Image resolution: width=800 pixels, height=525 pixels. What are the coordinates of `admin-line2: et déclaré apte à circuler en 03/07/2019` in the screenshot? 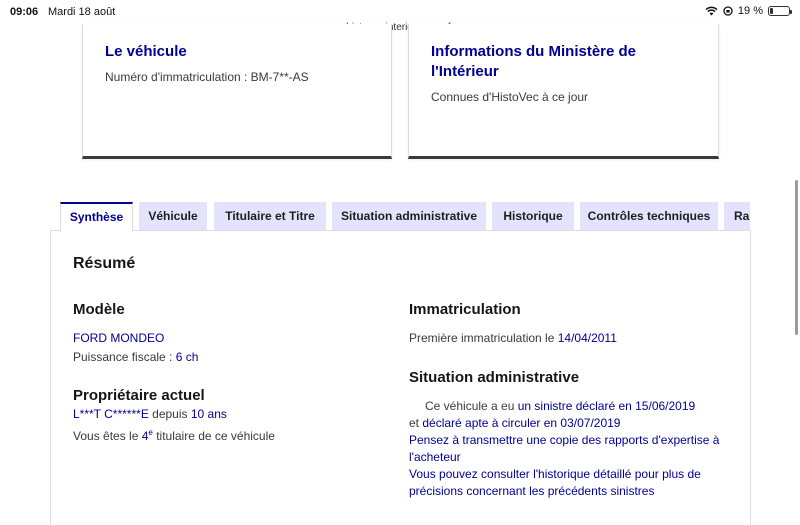 It's located at (514, 423).